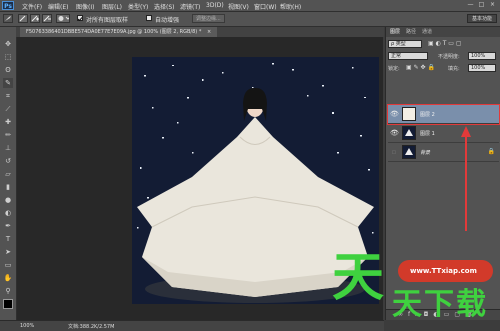 The image size is (500, 331). I want to click on blend-row: 正常 不透明度: 100%, so click(443, 56).